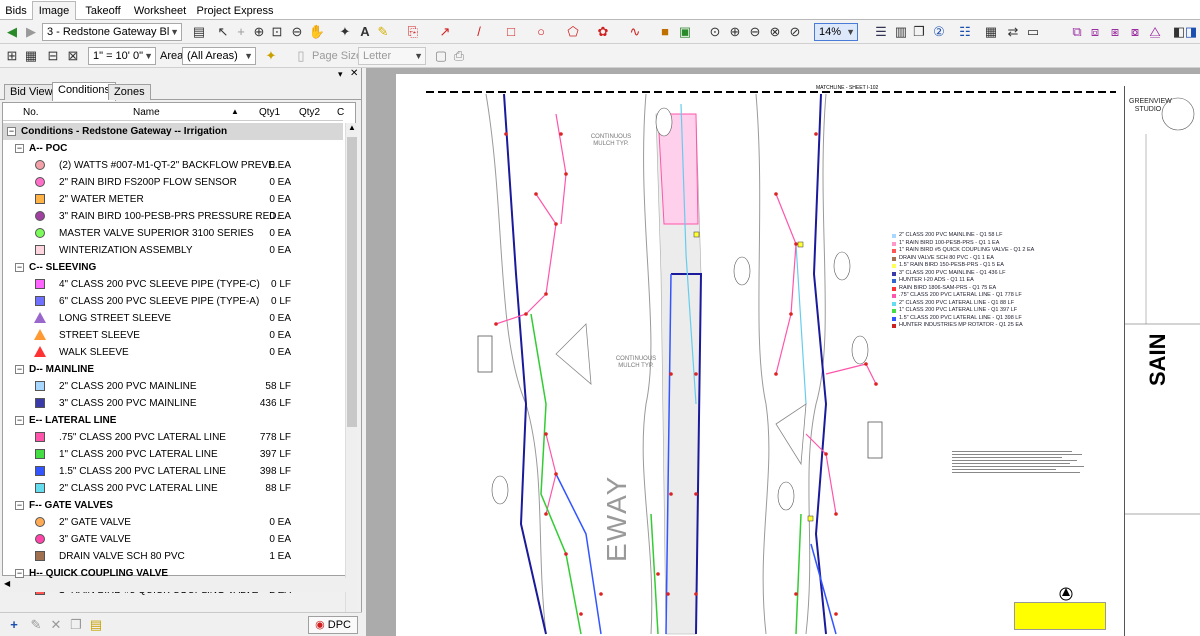 The image size is (1200, 636). Describe the element at coordinates (441, 56) in the screenshot. I see `new-page-icon: ▢` at that location.